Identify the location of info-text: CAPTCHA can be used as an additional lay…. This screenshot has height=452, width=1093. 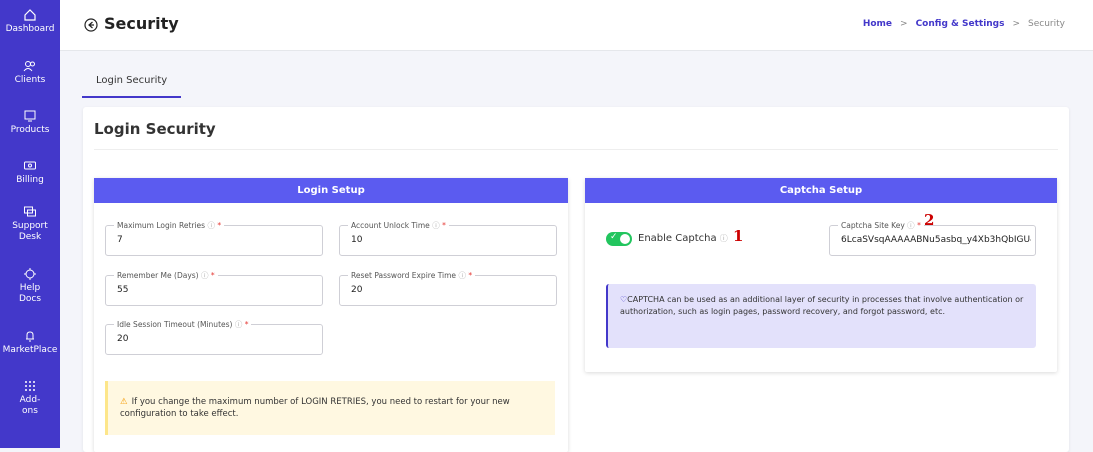
(822, 305).